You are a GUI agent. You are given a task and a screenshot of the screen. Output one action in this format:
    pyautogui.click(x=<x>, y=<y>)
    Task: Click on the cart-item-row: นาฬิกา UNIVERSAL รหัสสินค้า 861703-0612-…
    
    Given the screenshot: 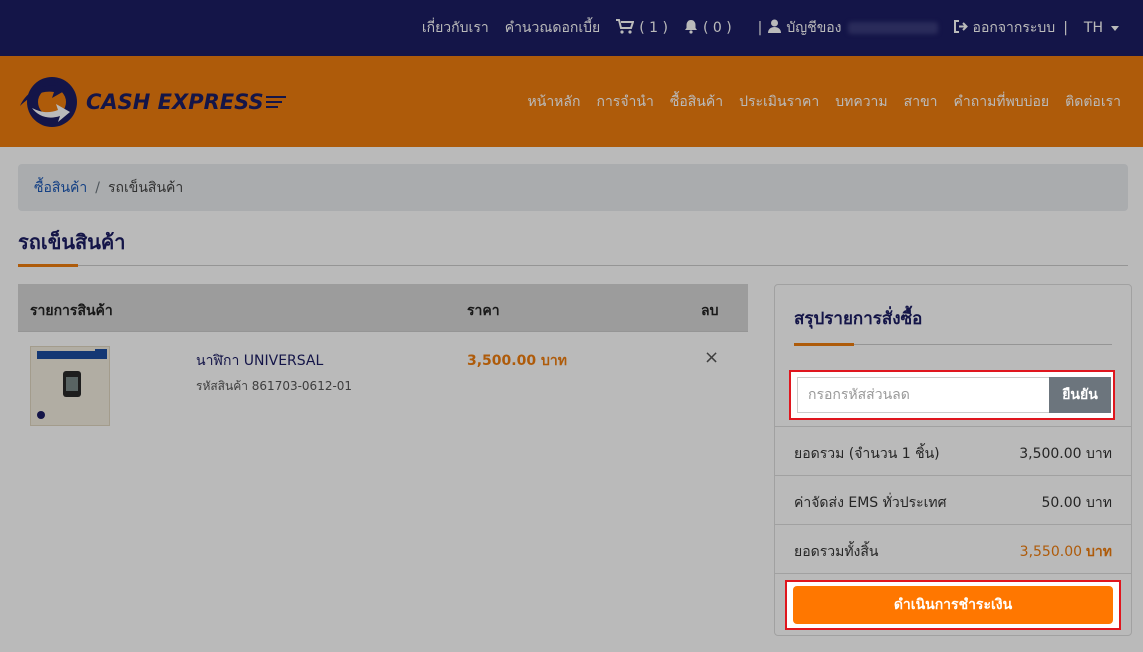 What is the action you would take?
    pyautogui.click(x=383, y=385)
    